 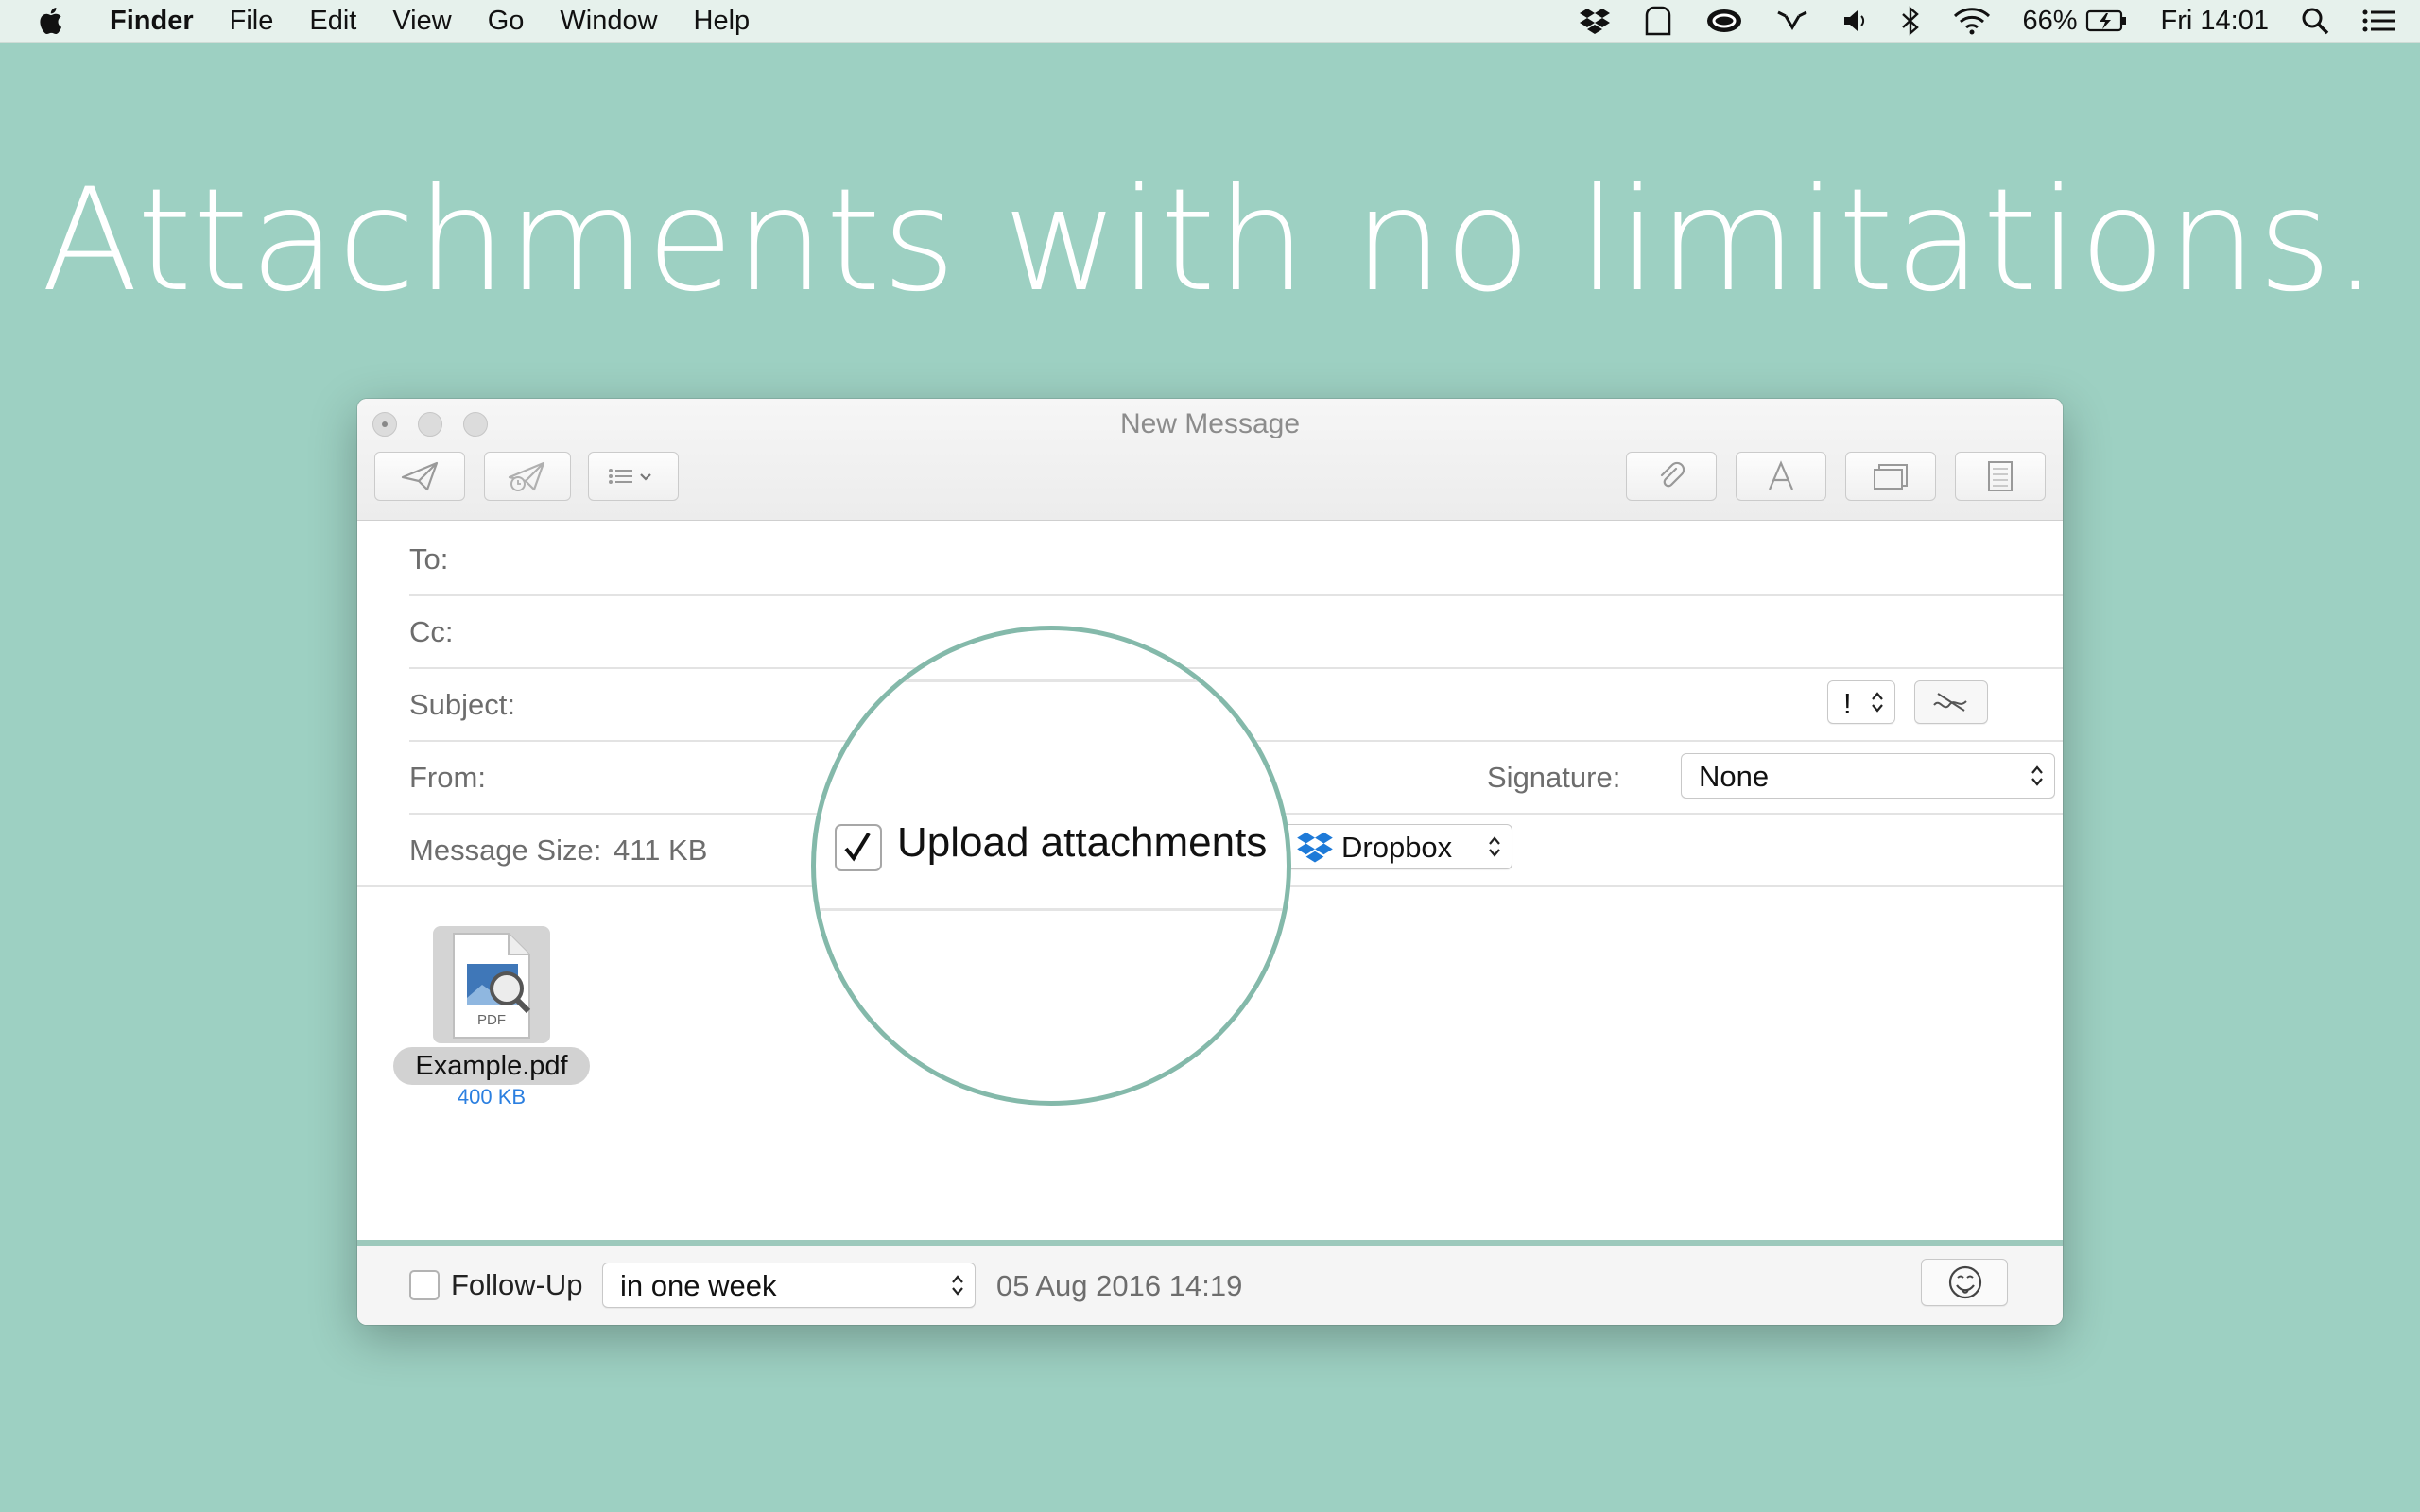 I want to click on follow-up-label: Follow-Up, so click(x=517, y=1285).